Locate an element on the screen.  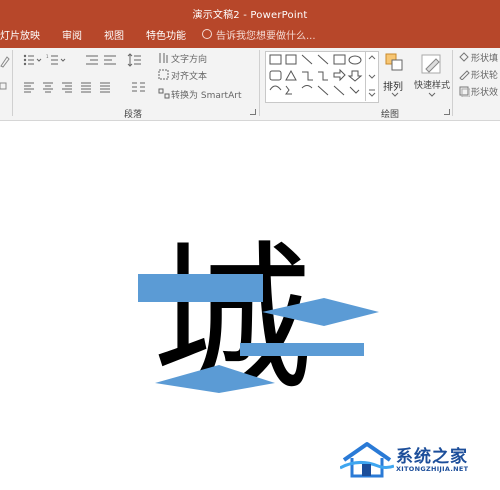
tab-slideshow: 灯片放映 is located at coordinates (20, 34).